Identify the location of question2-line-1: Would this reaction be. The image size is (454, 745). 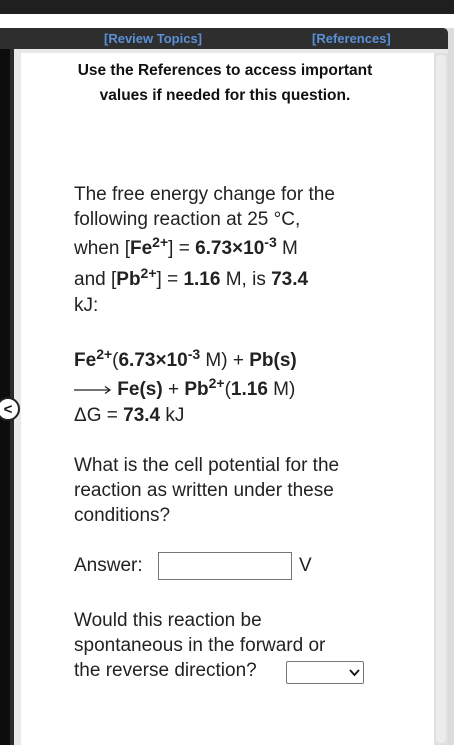
(168, 620).